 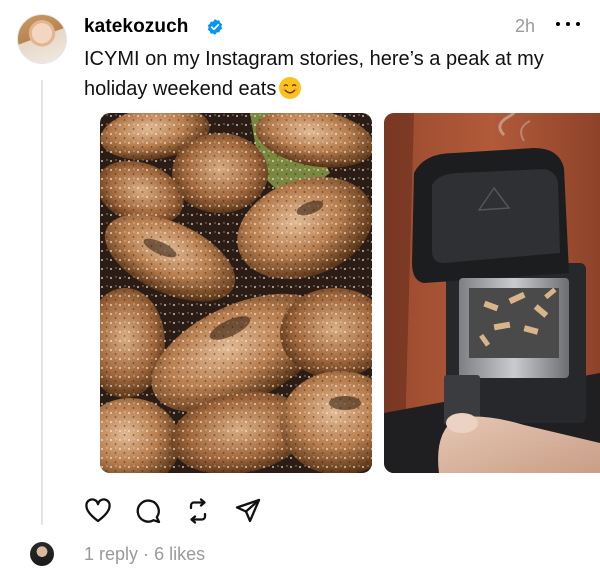 What do you see at coordinates (42, 39) in the screenshot?
I see `author-avatar` at bounding box center [42, 39].